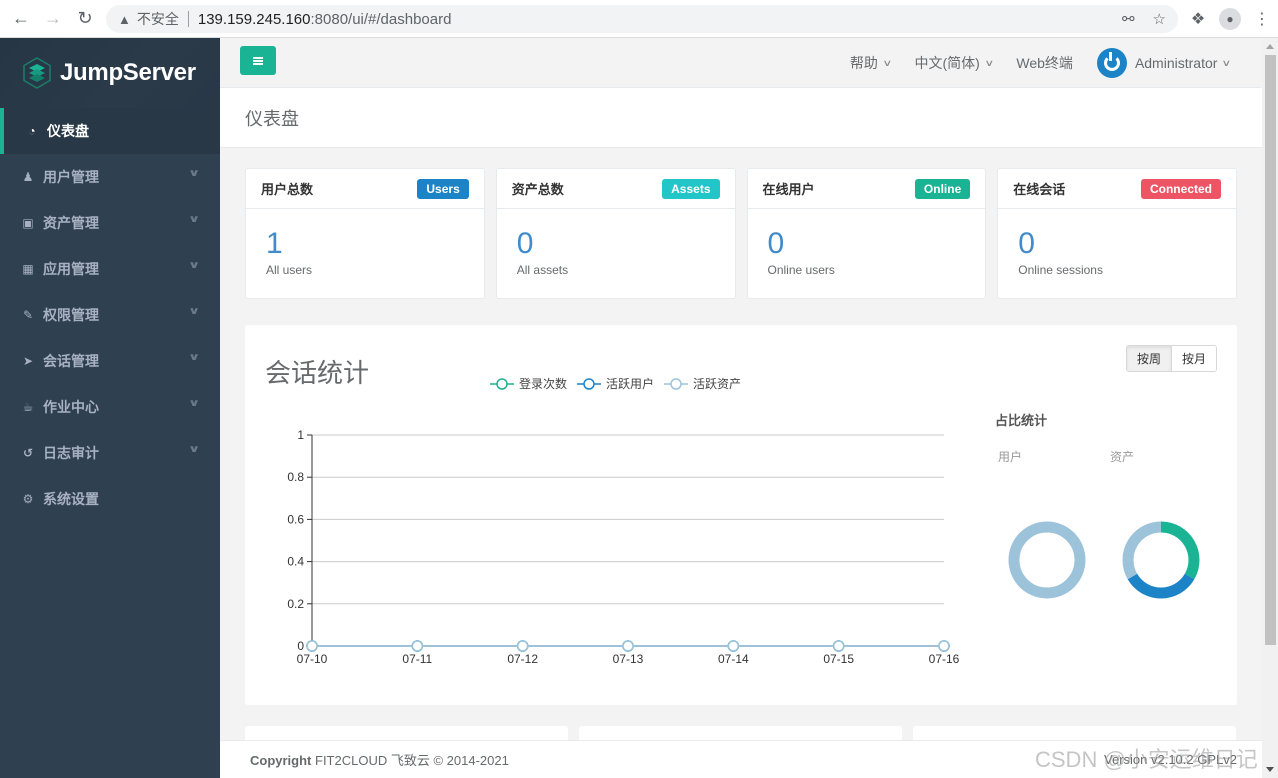 Image resolution: width=1278 pixels, height=778 pixels. What do you see at coordinates (28, 499) in the screenshot?
I see `gears-icon: ⚙` at bounding box center [28, 499].